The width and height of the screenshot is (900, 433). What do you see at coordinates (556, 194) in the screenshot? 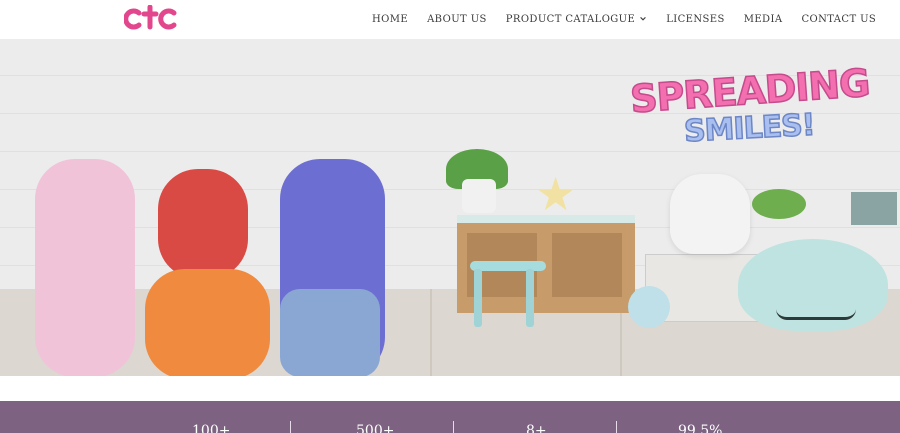
I see `star-pillow: ★` at bounding box center [556, 194].